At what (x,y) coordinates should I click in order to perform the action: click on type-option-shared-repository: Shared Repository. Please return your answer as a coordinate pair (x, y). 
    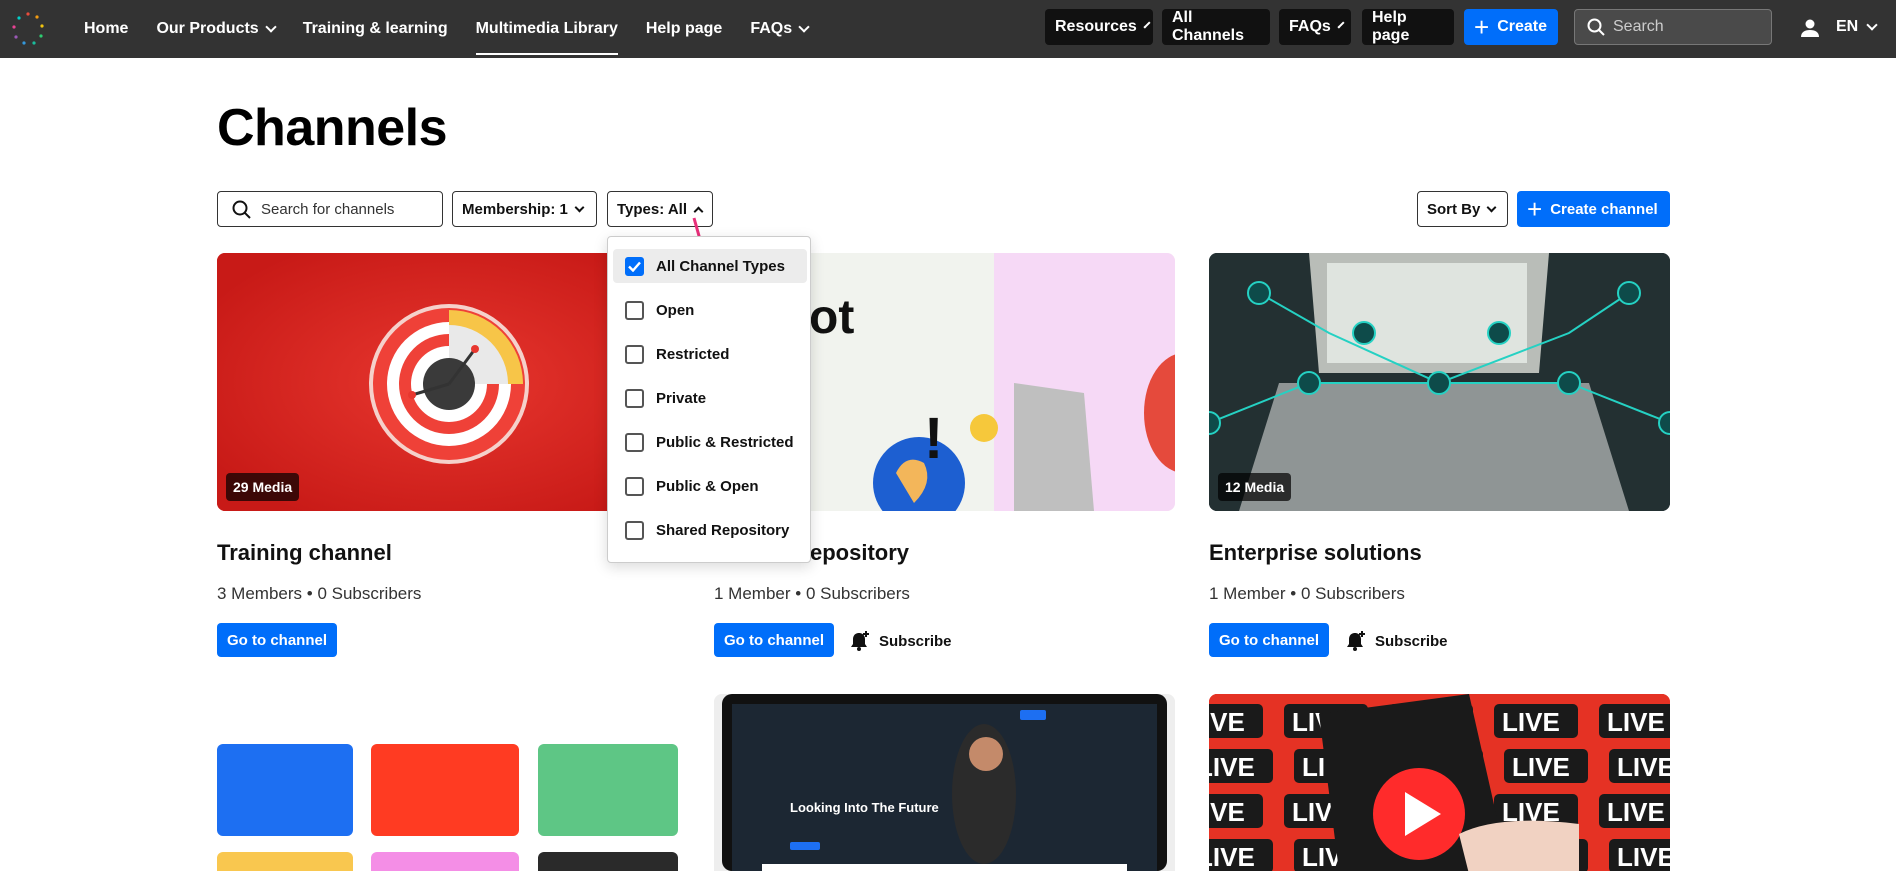
    Looking at the image, I should click on (710, 530).